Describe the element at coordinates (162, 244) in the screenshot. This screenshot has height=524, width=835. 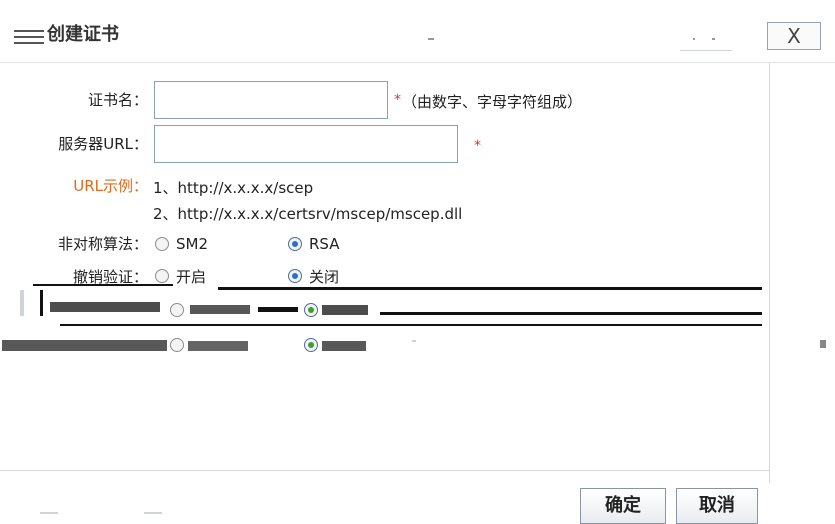
I see `algorithm-sm2-radio` at that location.